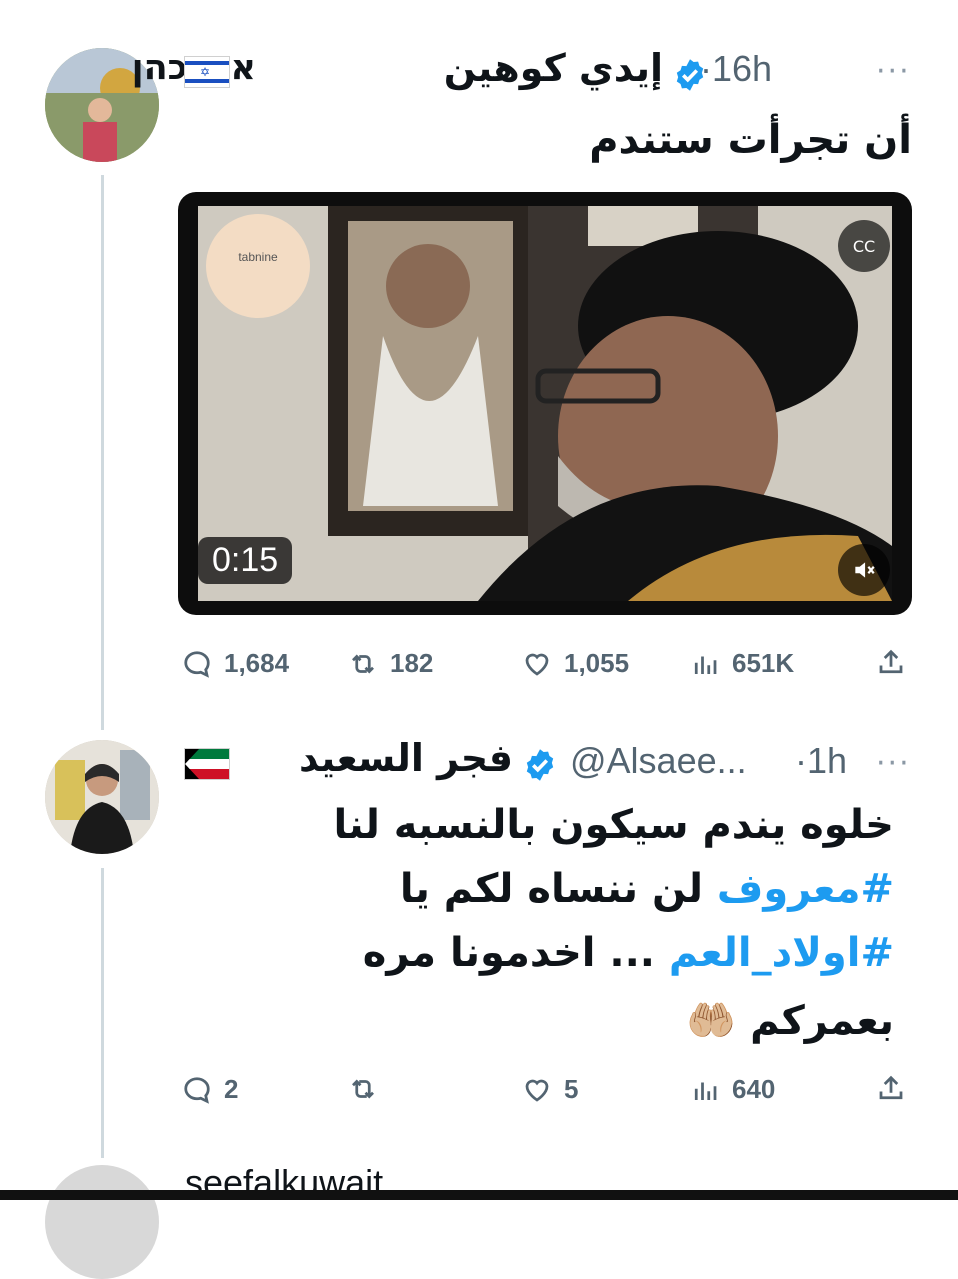  What do you see at coordinates (781, 953) in the screenshot?
I see `hashtag-link: #اولاد_العم` at bounding box center [781, 953].